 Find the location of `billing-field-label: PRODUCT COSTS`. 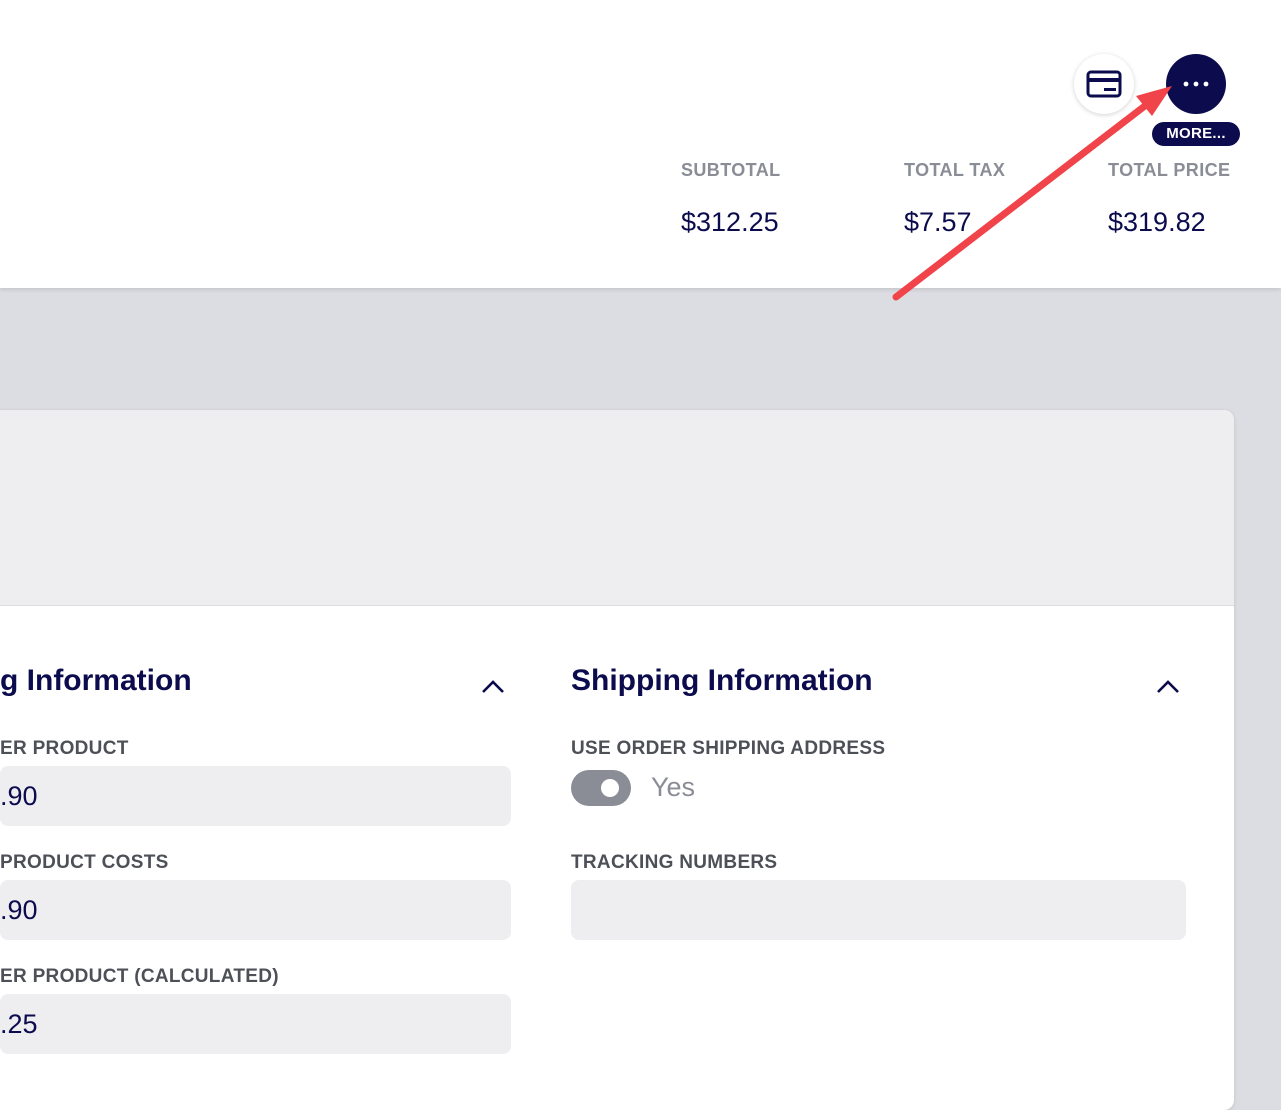

billing-field-label: PRODUCT COSTS is located at coordinates (84, 862).